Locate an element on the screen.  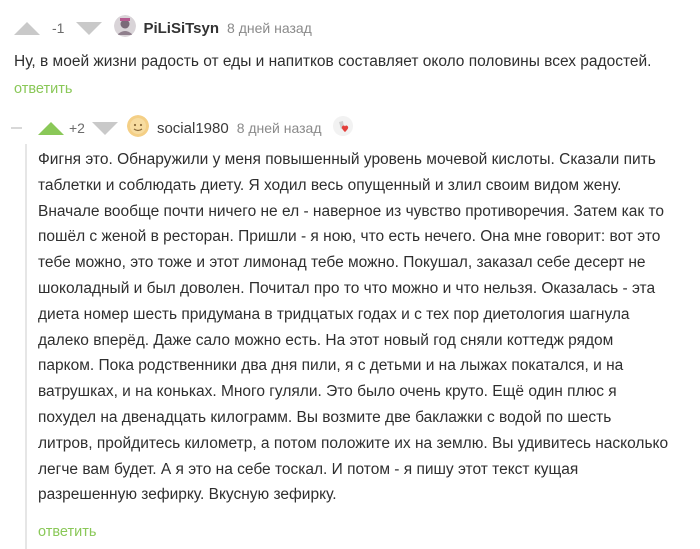
comment-2-header: +2 social1980 8 дней назад is located at coordinates (196, 128).